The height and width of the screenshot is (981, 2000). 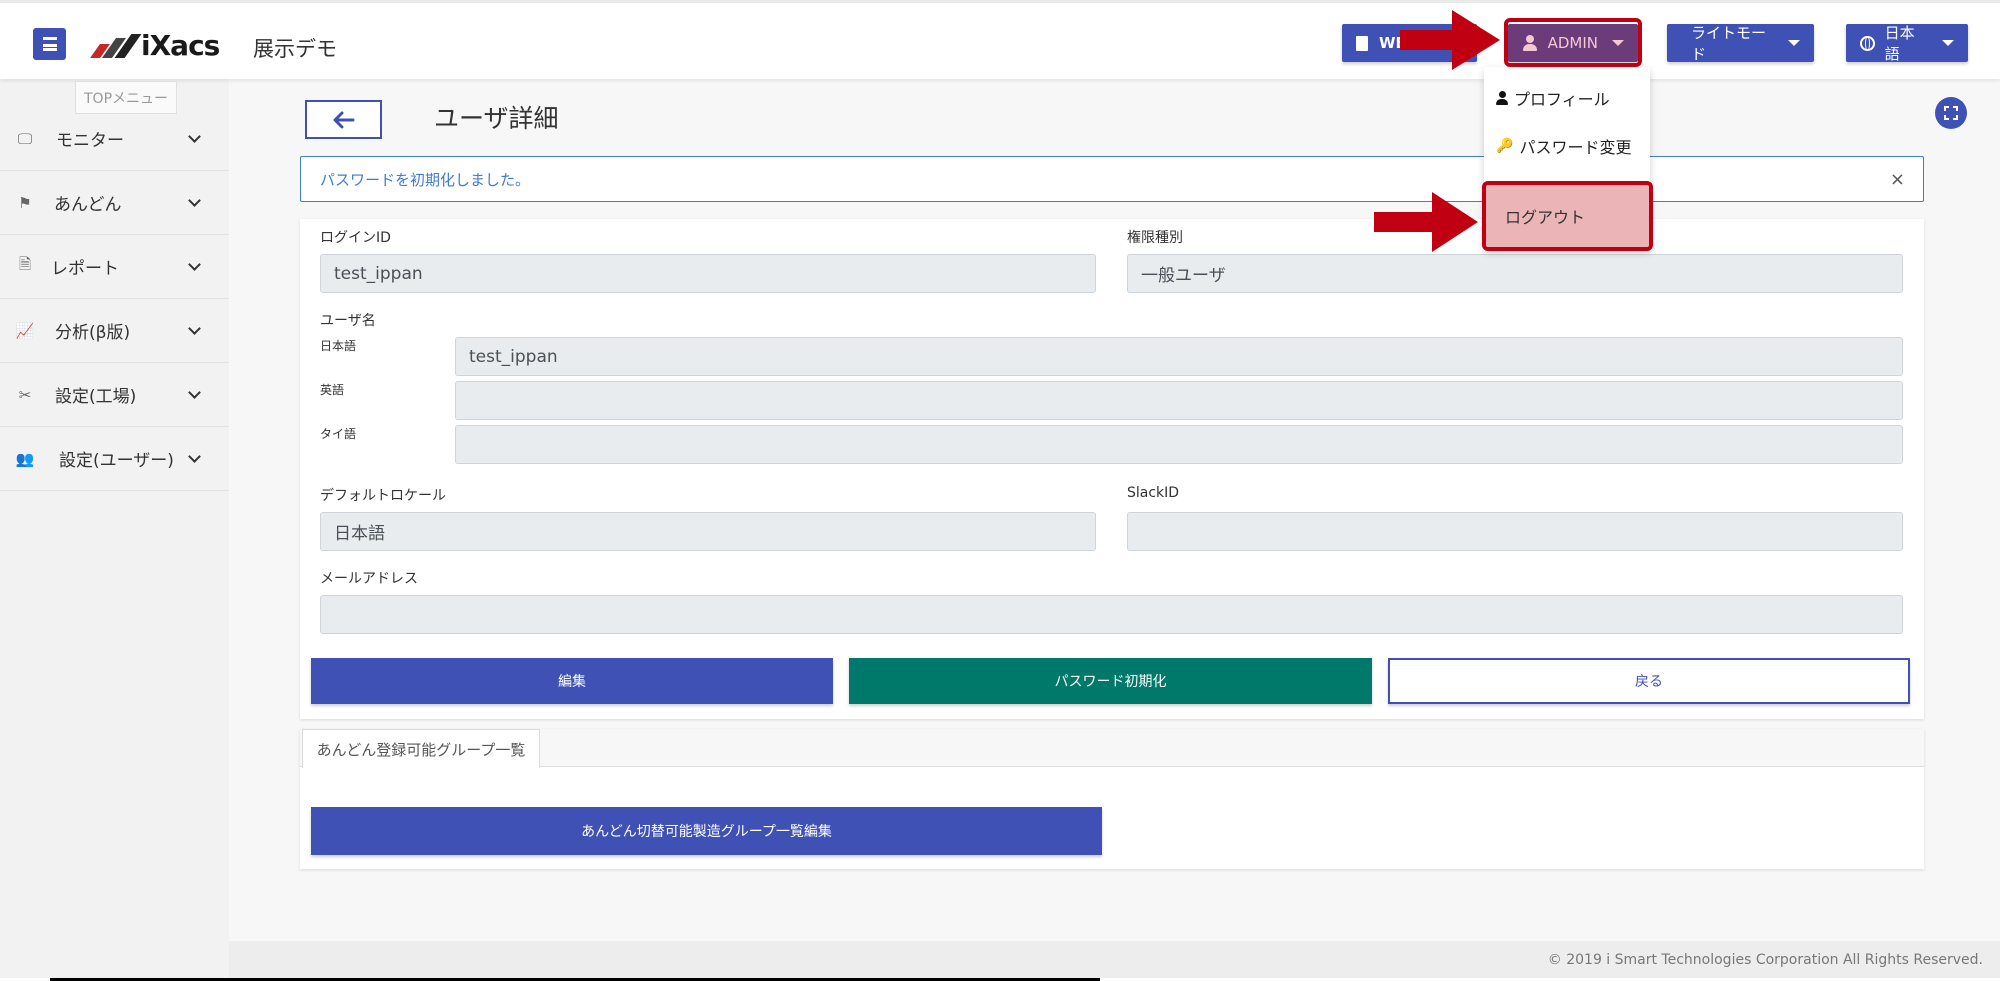 I want to click on arrow-left-icon, so click(x=343, y=119).